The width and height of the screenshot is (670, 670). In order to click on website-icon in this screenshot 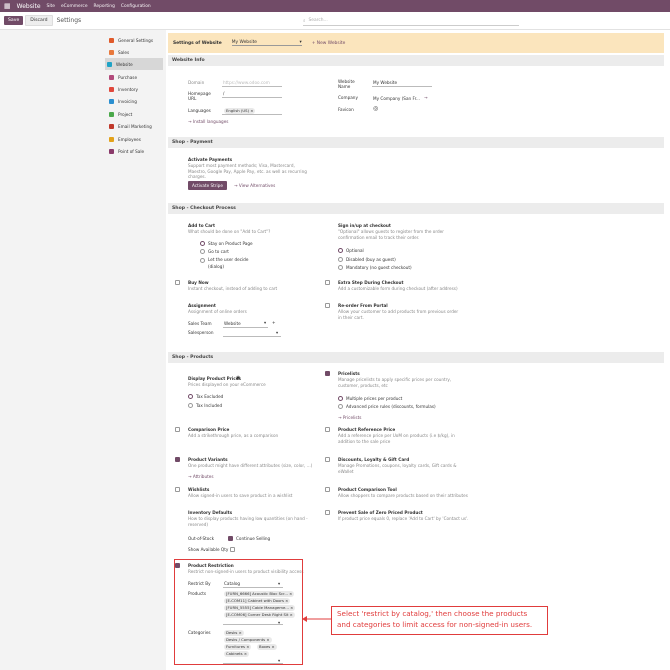, I will do `click(109, 64)`.